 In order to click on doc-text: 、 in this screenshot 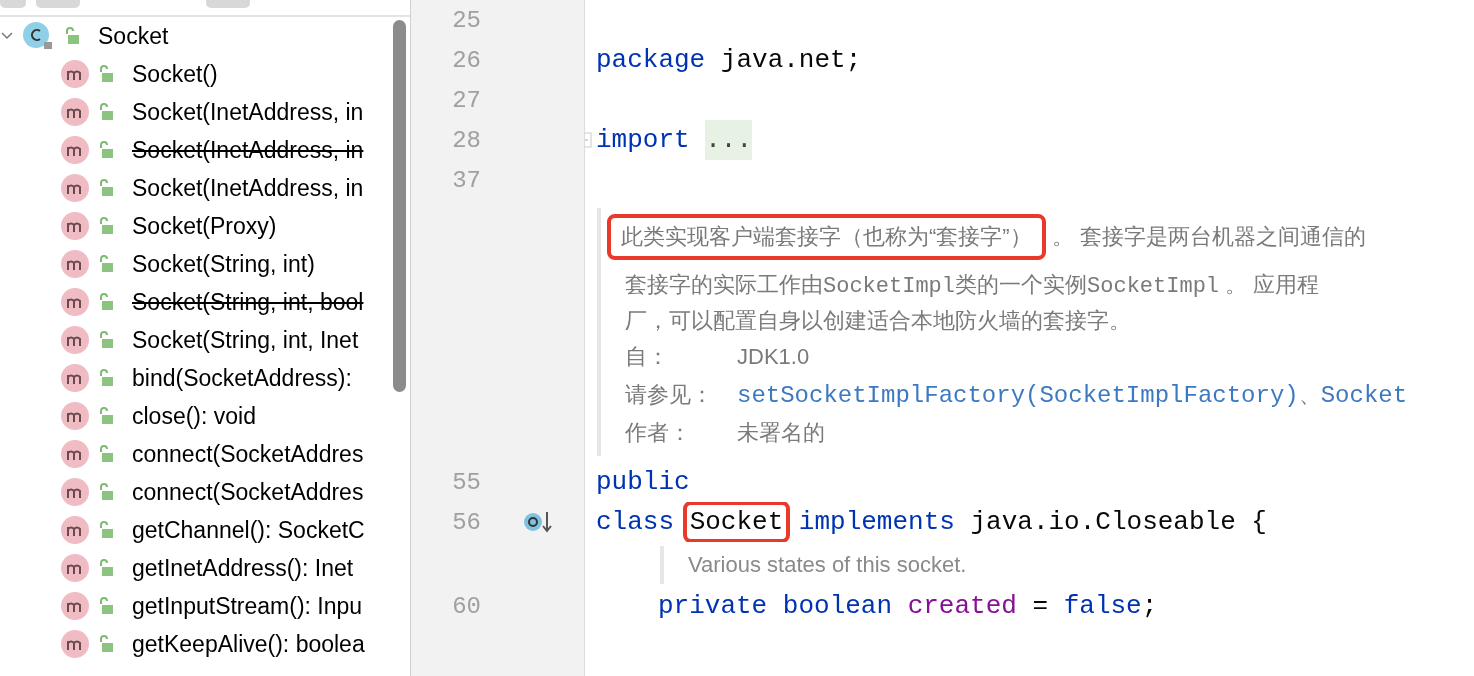, I will do `click(1309, 395)`.